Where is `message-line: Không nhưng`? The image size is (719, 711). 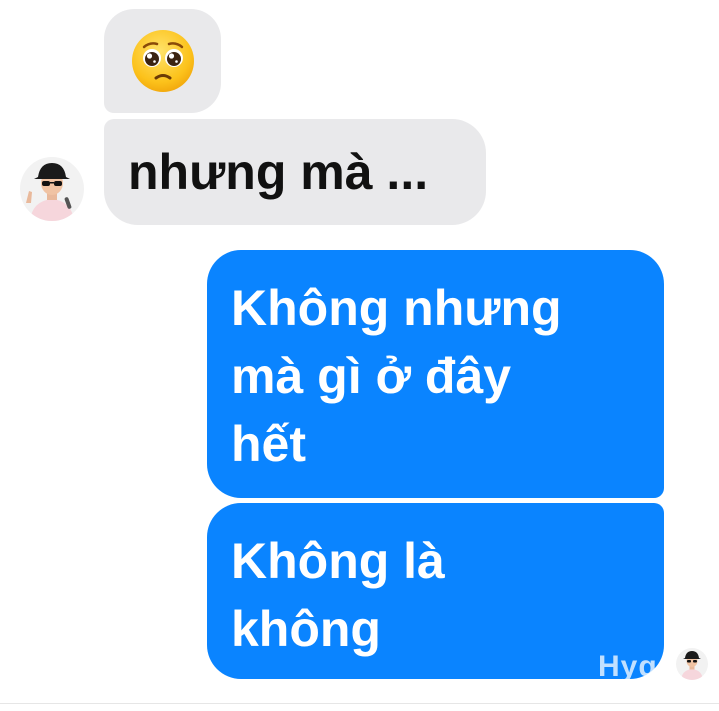
message-line: Không nhưng is located at coordinates (396, 308).